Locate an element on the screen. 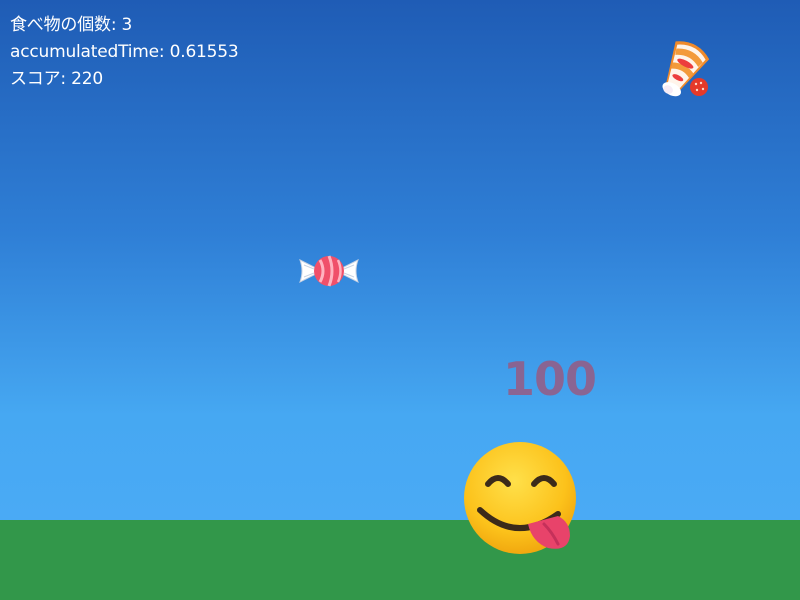 This screenshot has height=600, width=800. food-count-line: 食べ物の個数: 3 is located at coordinates (71, 25).